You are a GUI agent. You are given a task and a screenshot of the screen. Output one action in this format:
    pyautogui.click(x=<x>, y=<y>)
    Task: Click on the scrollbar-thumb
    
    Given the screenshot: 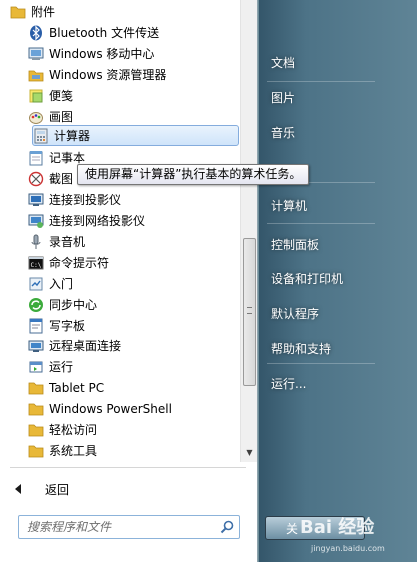 What is the action you would take?
    pyautogui.click(x=249, y=312)
    